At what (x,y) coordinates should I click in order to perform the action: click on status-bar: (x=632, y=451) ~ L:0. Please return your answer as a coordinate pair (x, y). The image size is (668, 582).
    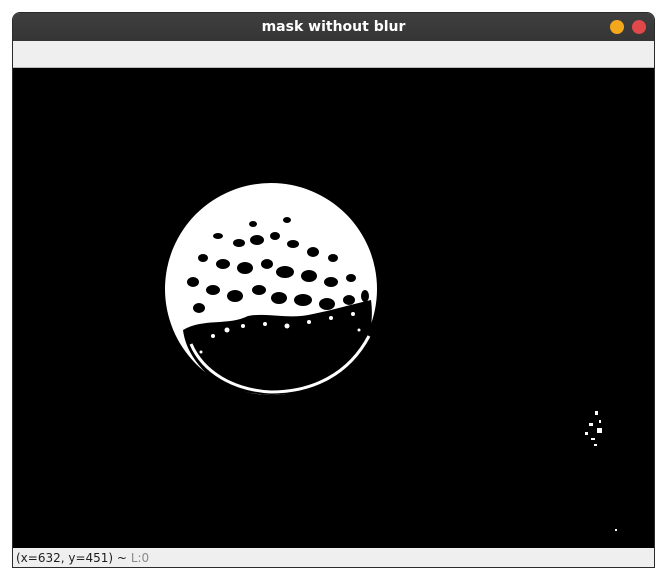
    Looking at the image, I should click on (333, 557).